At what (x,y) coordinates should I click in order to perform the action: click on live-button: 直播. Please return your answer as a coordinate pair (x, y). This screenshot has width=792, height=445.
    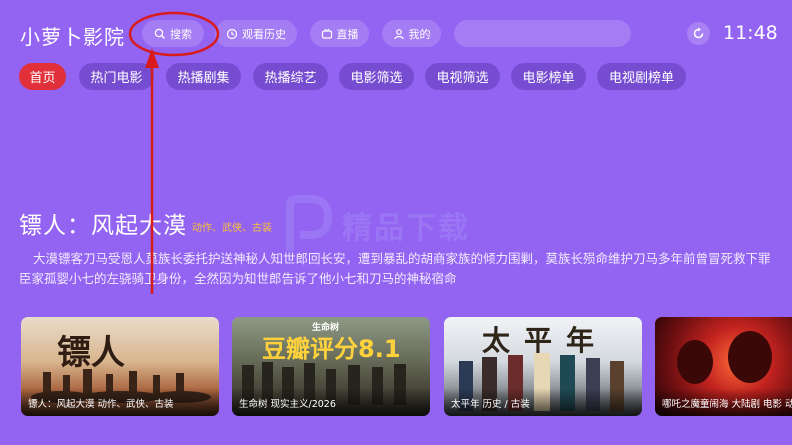
    Looking at the image, I should click on (339, 33).